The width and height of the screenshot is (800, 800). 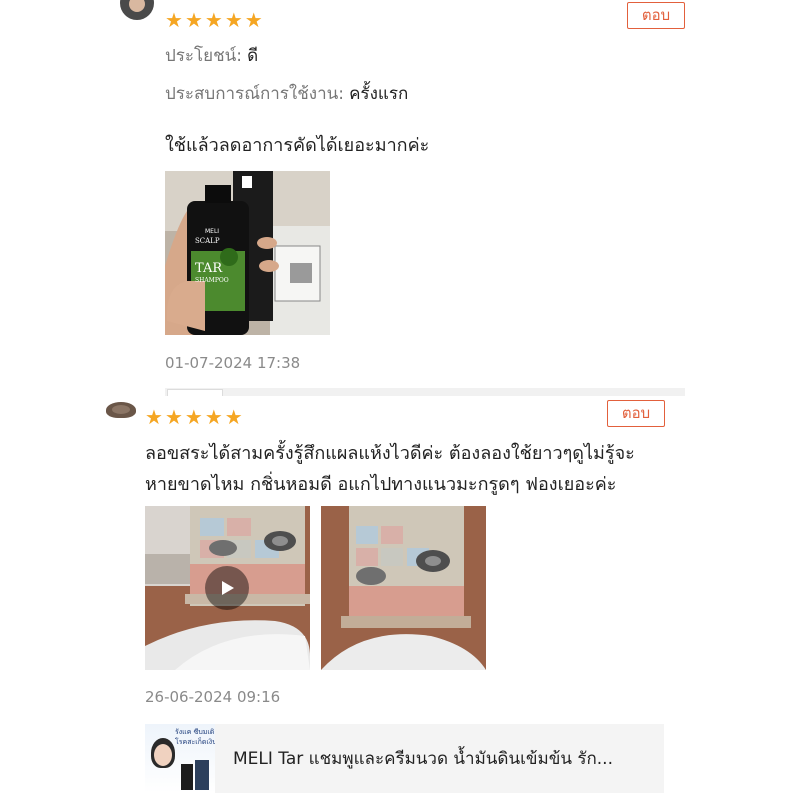 What do you see at coordinates (403, 588) in the screenshot?
I see `review-photo` at bounding box center [403, 588].